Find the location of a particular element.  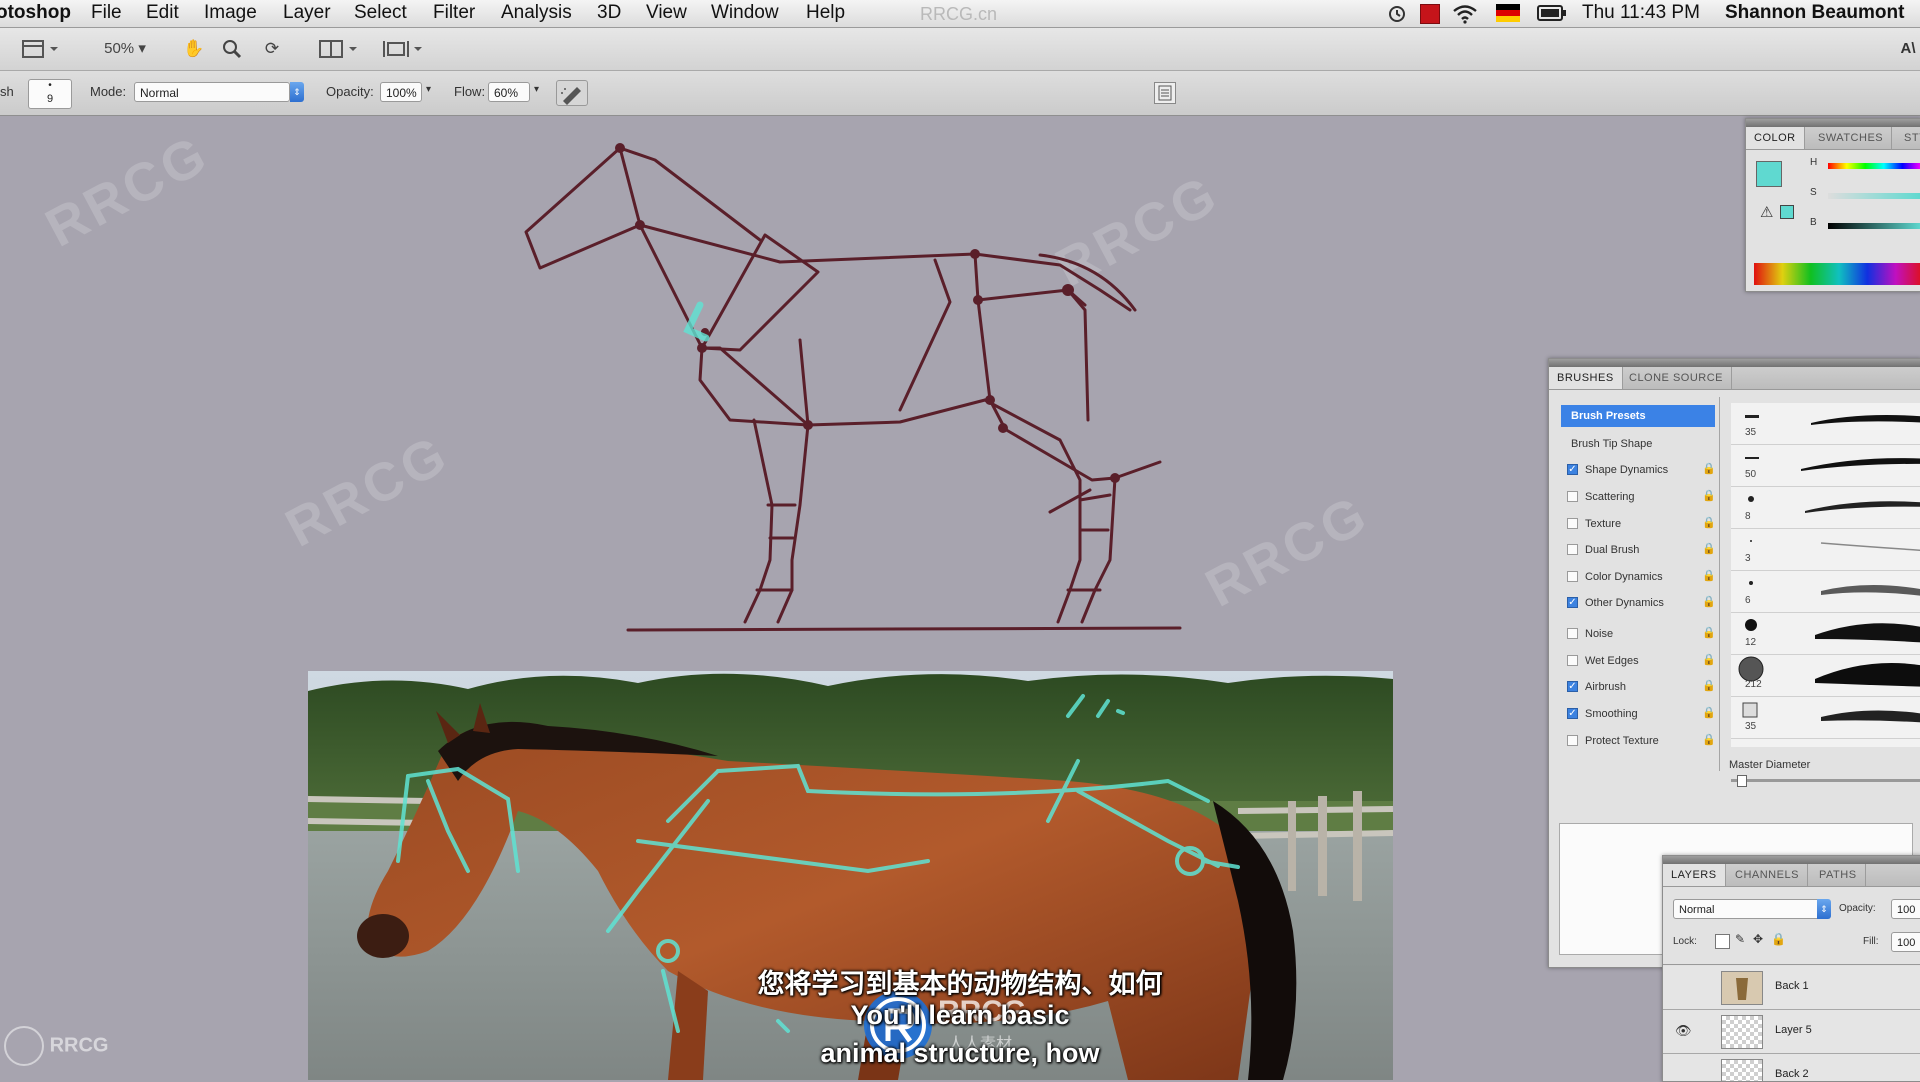

brush-preset-row: 12 is located at coordinates (1825, 634).